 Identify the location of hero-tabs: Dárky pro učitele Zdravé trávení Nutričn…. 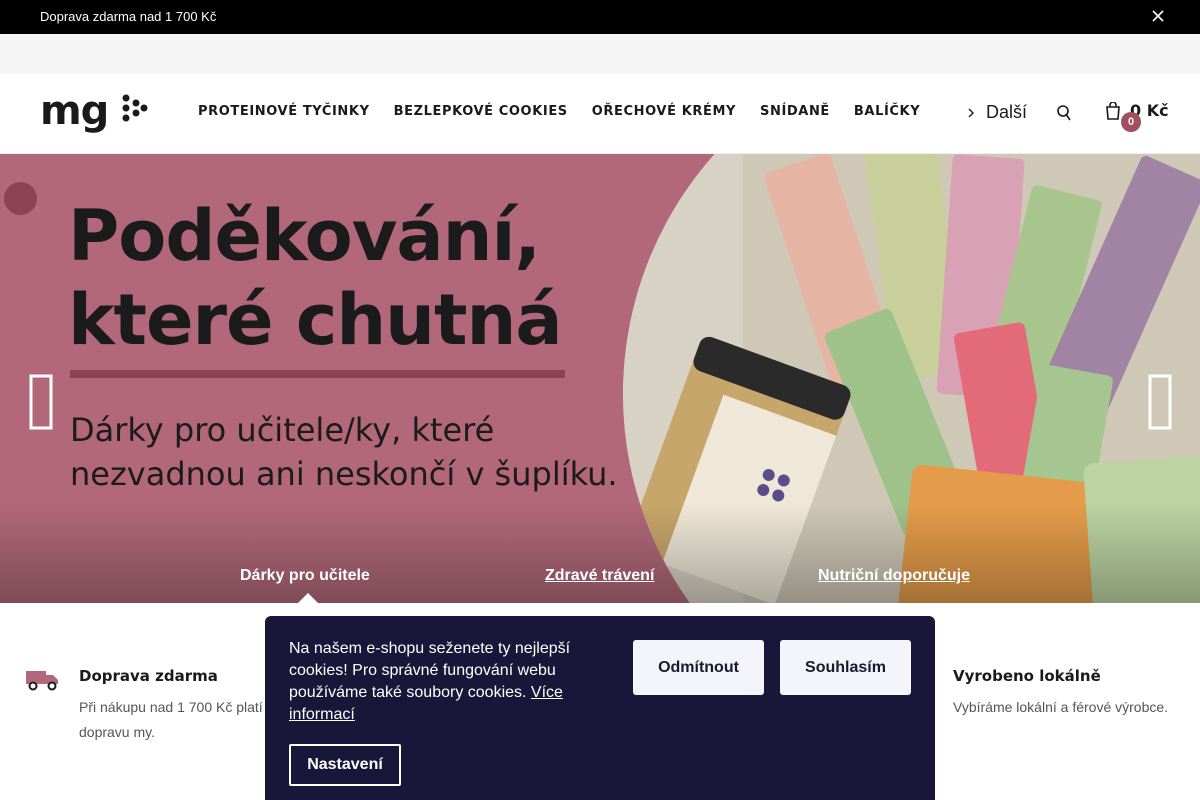
(600, 585).